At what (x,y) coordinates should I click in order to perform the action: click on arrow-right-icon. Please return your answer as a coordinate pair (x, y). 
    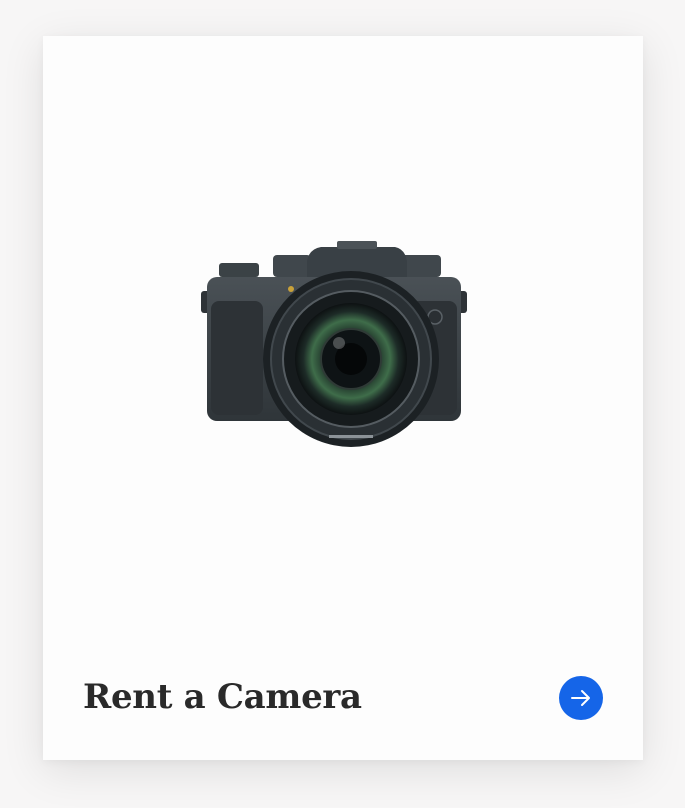
    Looking at the image, I should click on (580, 698).